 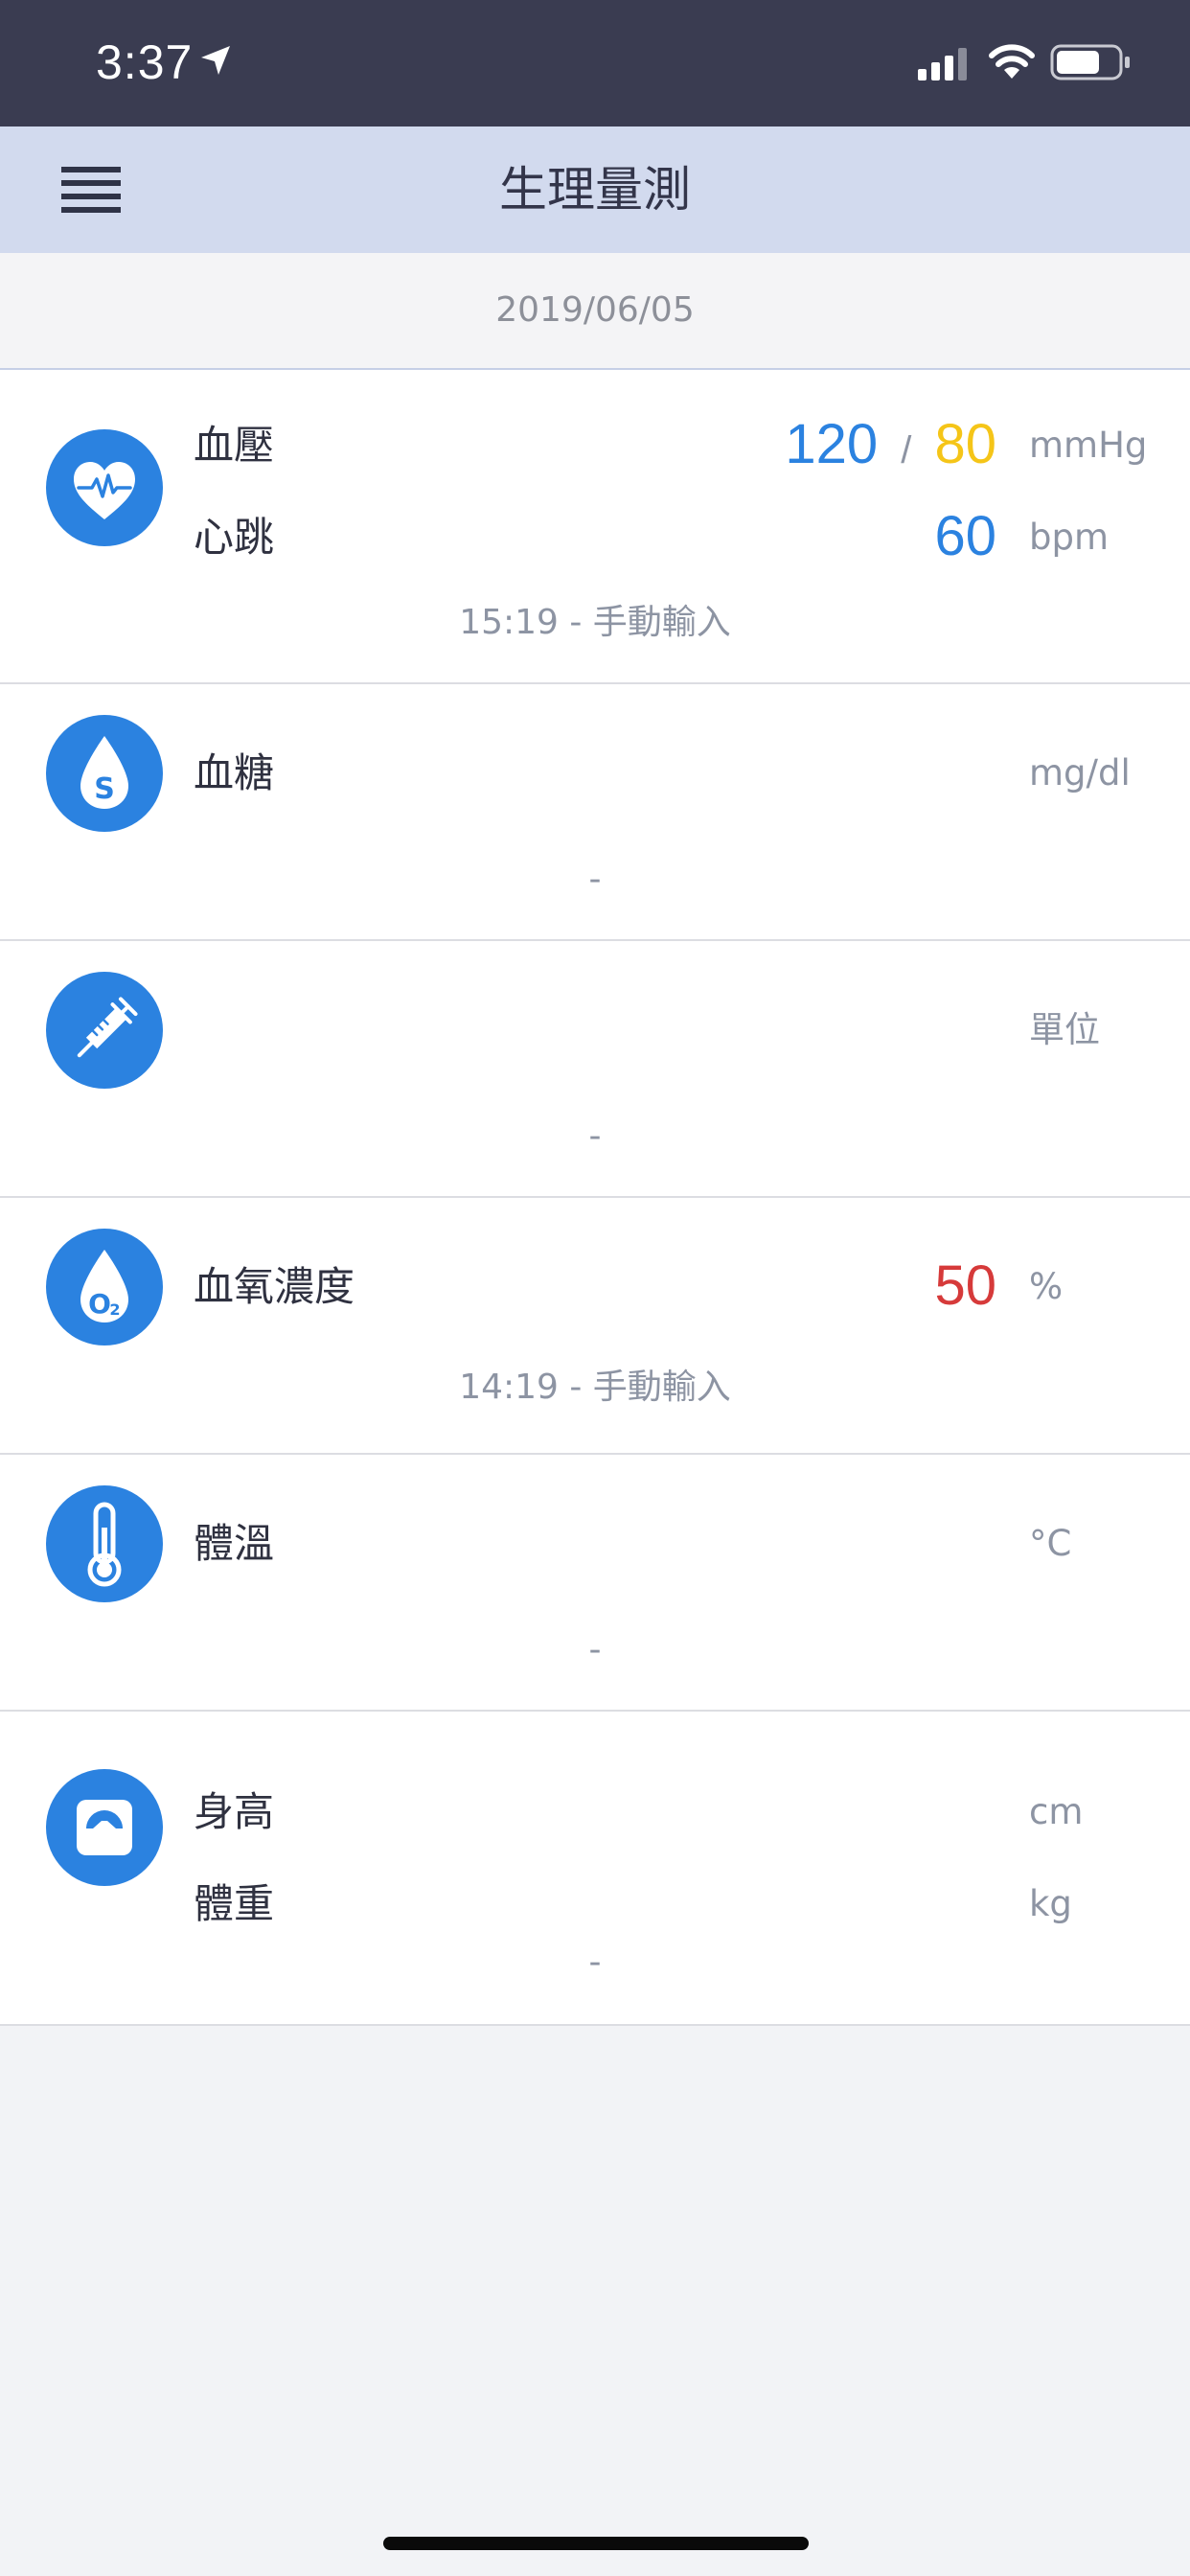 I want to click on temperature-card: 體溫 °C -, so click(x=595, y=1583).